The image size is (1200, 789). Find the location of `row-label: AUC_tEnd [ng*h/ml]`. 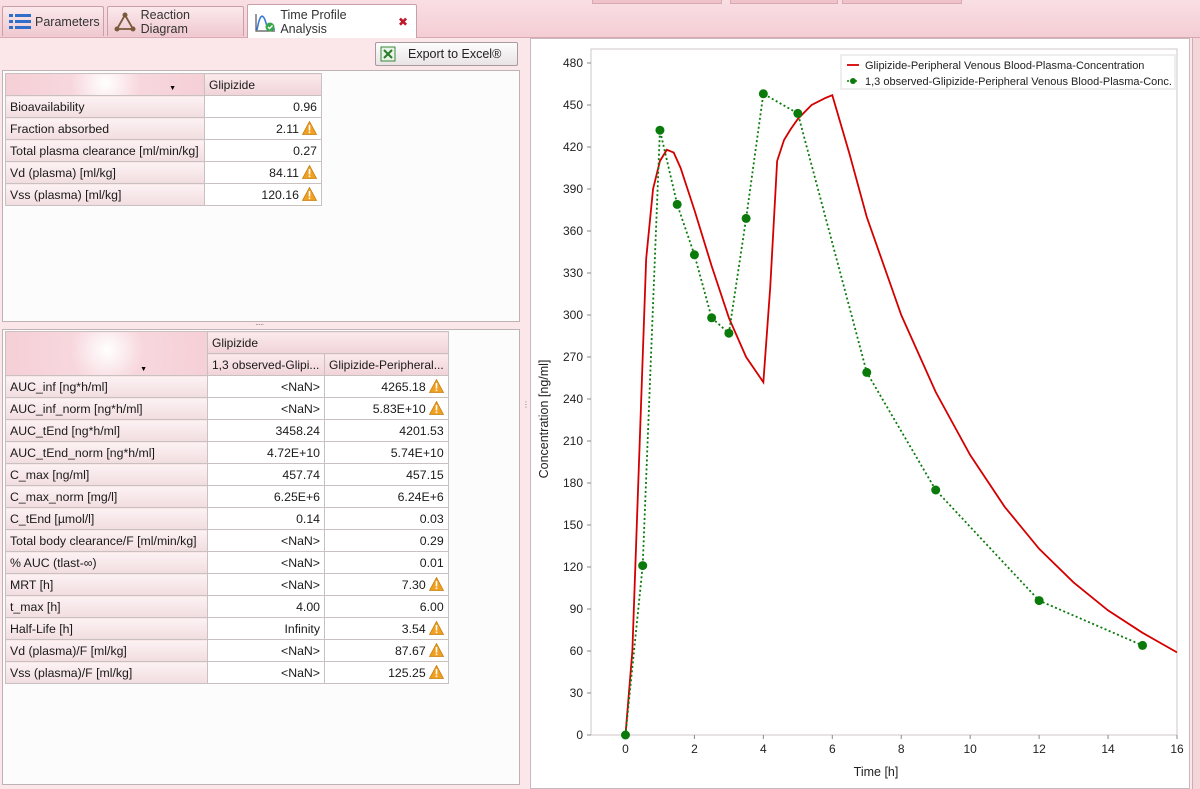

row-label: AUC_tEnd [ng*h/ml] is located at coordinates (106, 430).